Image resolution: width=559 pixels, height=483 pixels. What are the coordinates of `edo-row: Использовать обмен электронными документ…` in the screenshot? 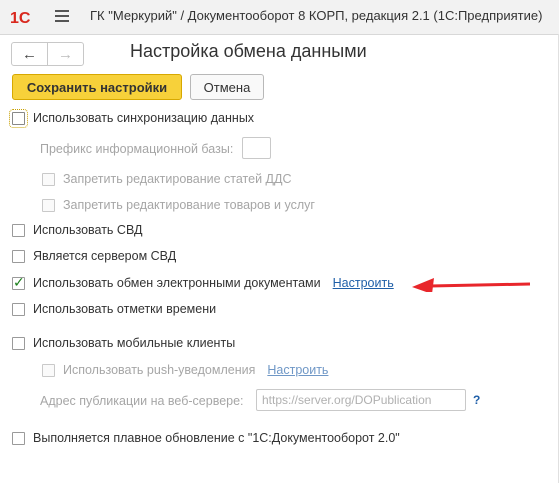 It's located at (203, 283).